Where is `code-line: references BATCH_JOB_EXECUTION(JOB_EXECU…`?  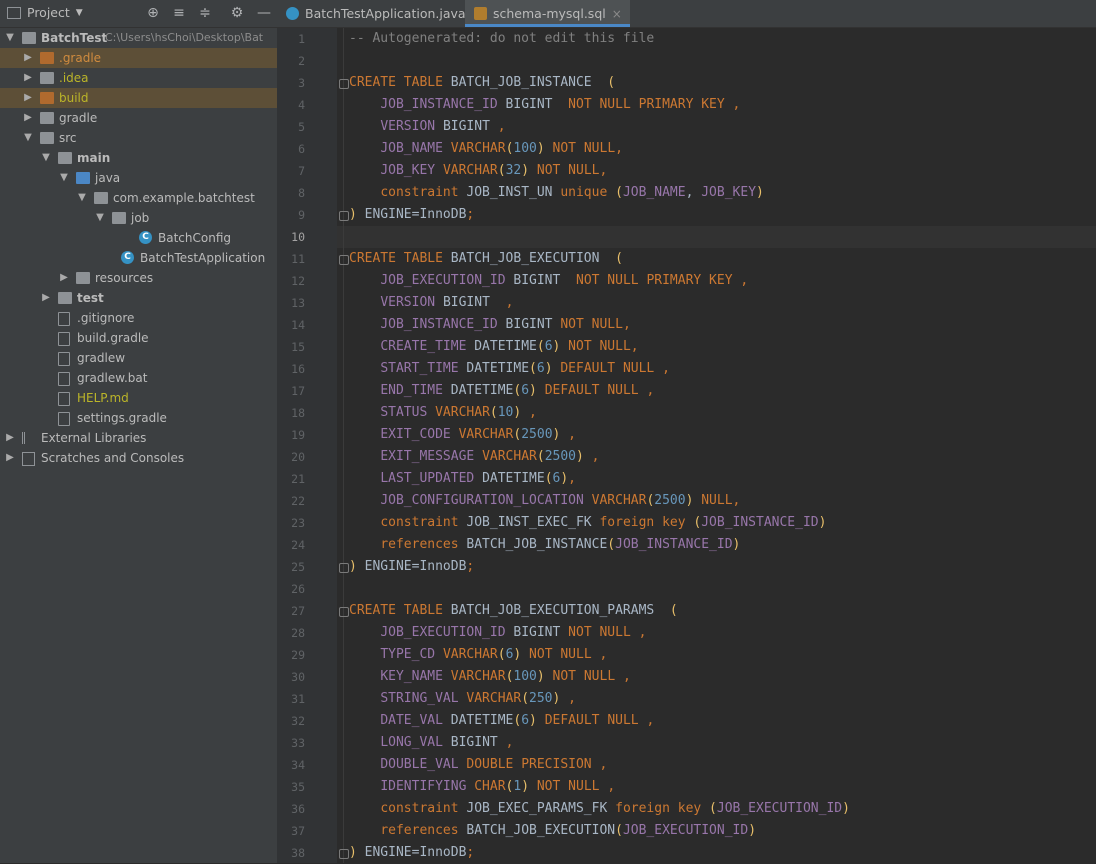 code-line: references BATCH_JOB_EXECUTION(JOB_EXECU… is located at coordinates (552, 831).